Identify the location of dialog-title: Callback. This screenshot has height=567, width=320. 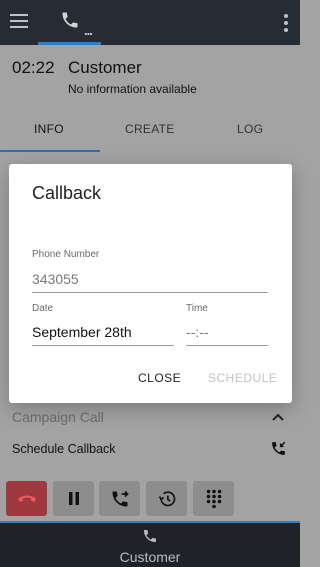
(67, 193).